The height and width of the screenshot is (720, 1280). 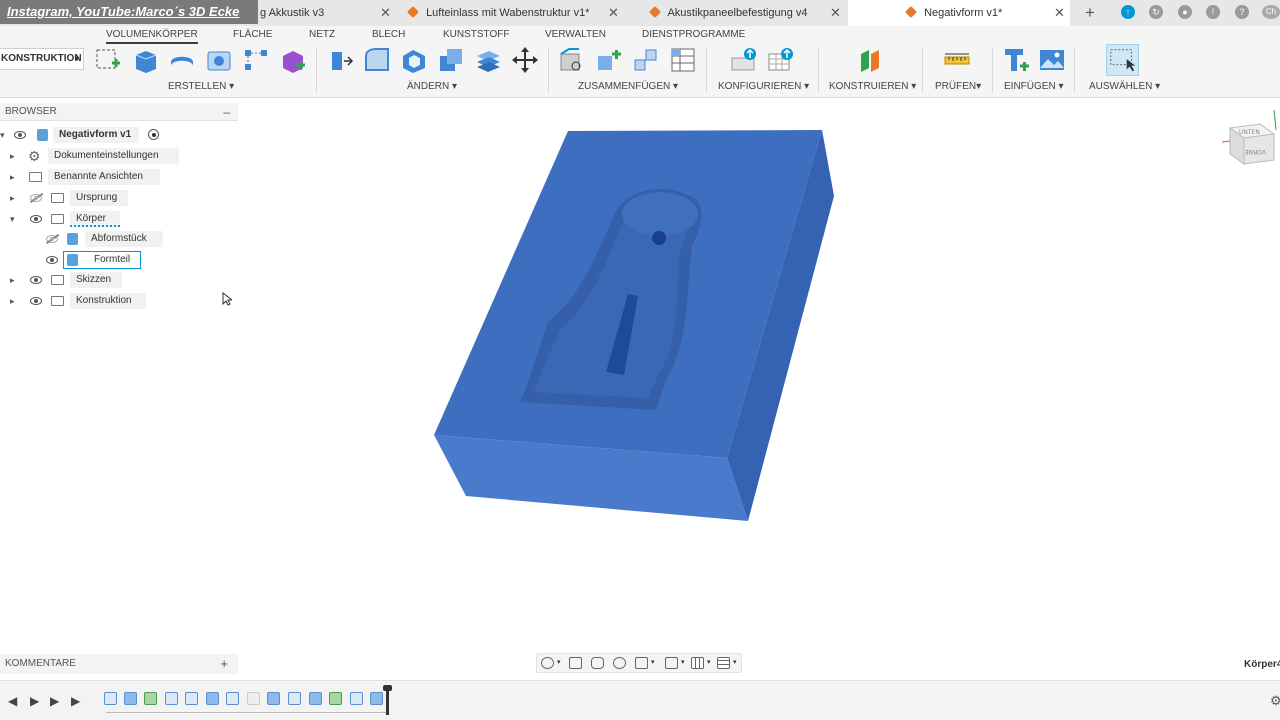 What do you see at coordinates (744, 60) in the screenshot?
I see `configure-icon` at bounding box center [744, 60].